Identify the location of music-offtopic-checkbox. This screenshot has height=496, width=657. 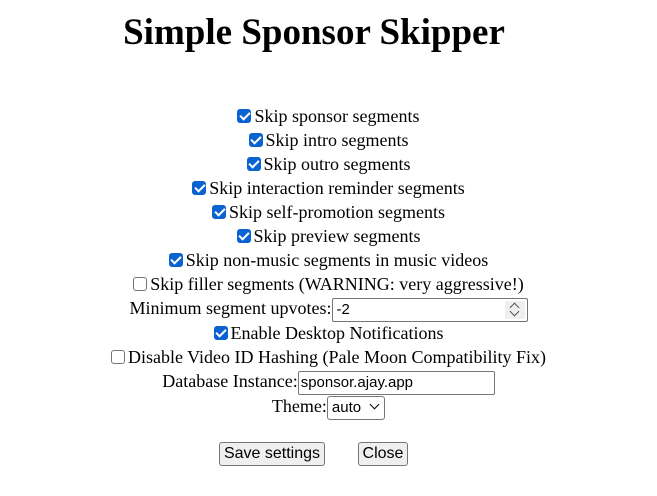
(175, 260).